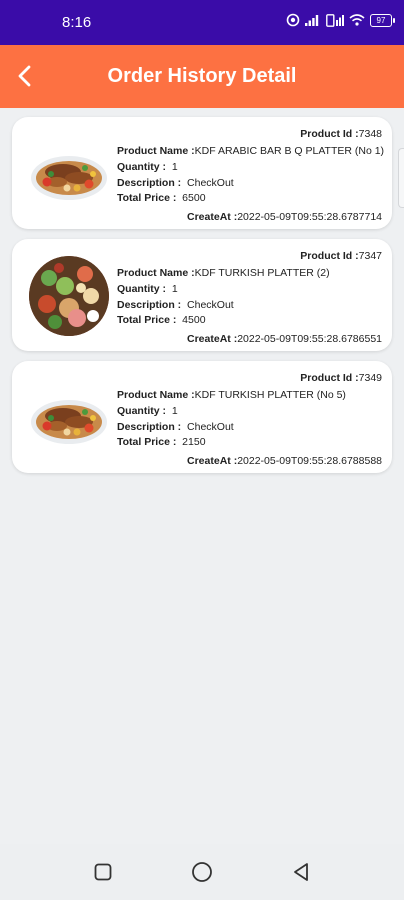 The width and height of the screenshot is (404, 900). Describe the element at coordinates (231, 443) in the screenshot. I see `total-price-row: Total Price : 2150` at that location.